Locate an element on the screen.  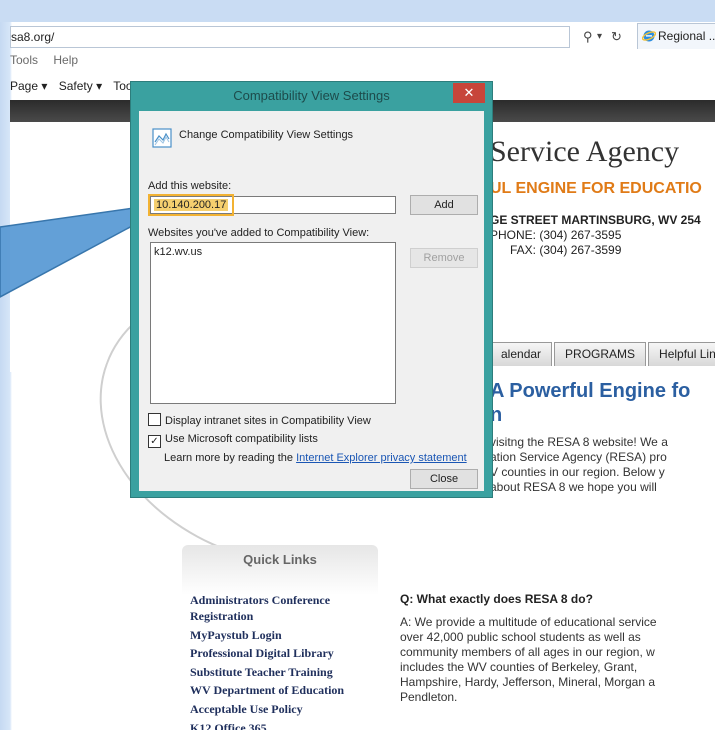
intro-line: about RESA 8 we hope you will is located at coordinates (573, 487).